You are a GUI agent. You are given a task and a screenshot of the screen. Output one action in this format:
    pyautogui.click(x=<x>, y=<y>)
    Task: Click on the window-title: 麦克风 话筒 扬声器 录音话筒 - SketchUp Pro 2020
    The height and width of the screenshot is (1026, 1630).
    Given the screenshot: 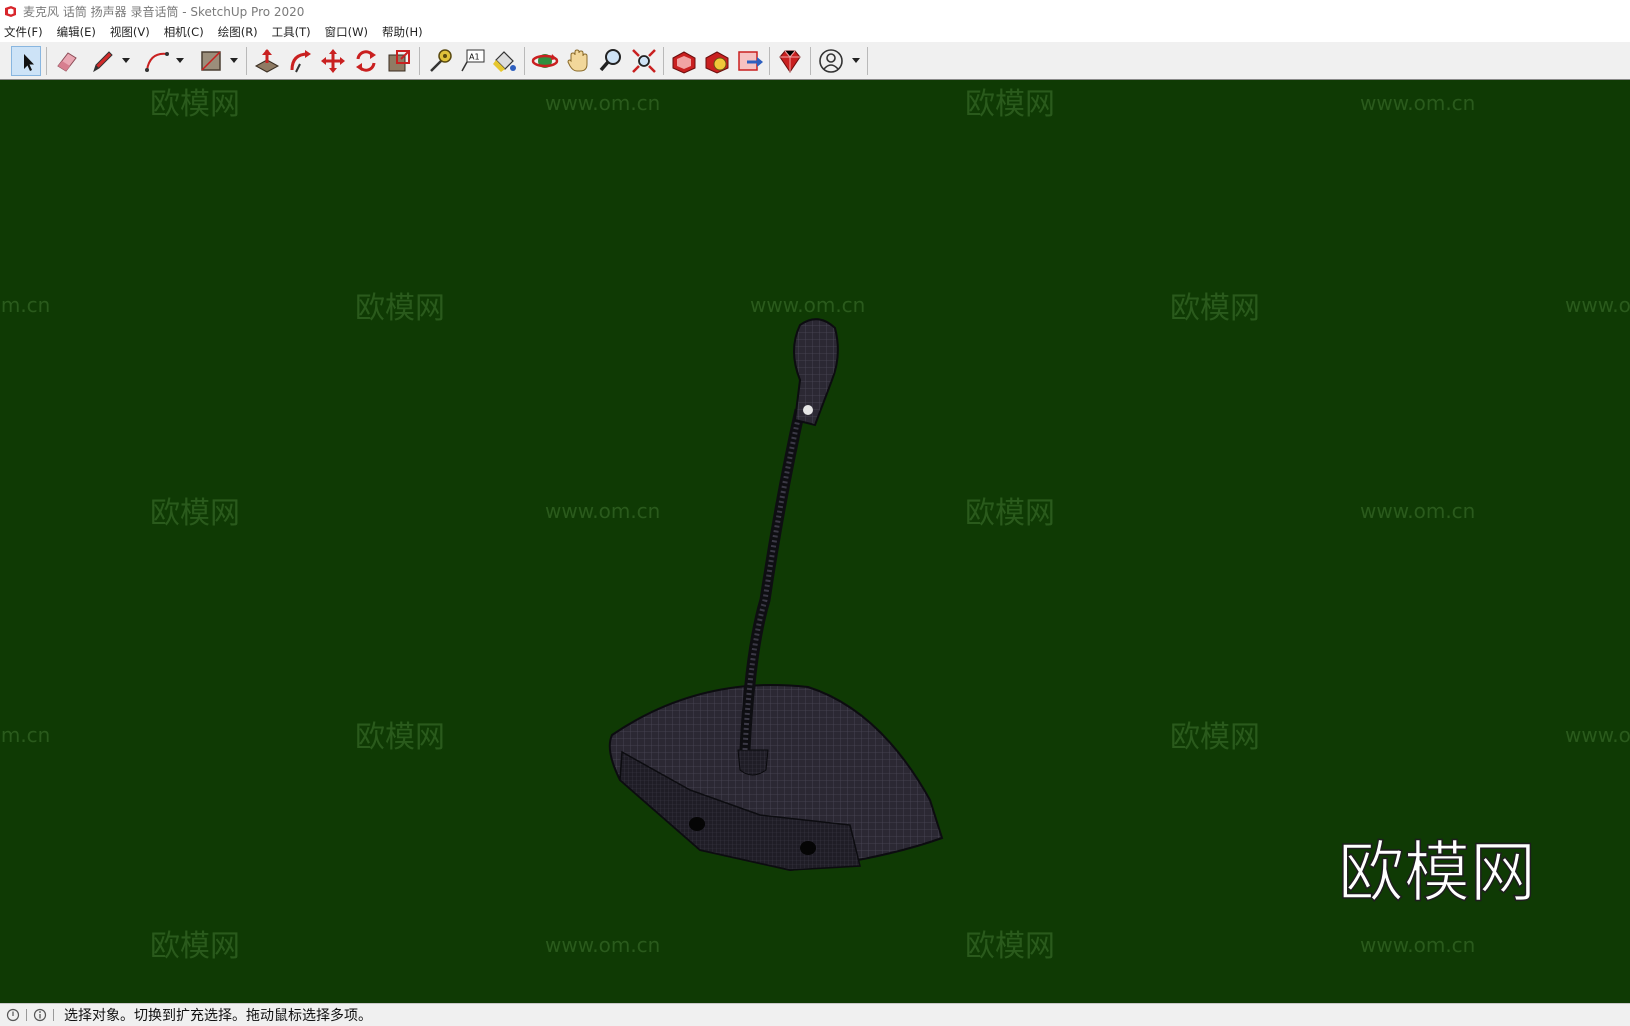 What is the action you would take?
    pyautogui.click(x=164, y=11)
    